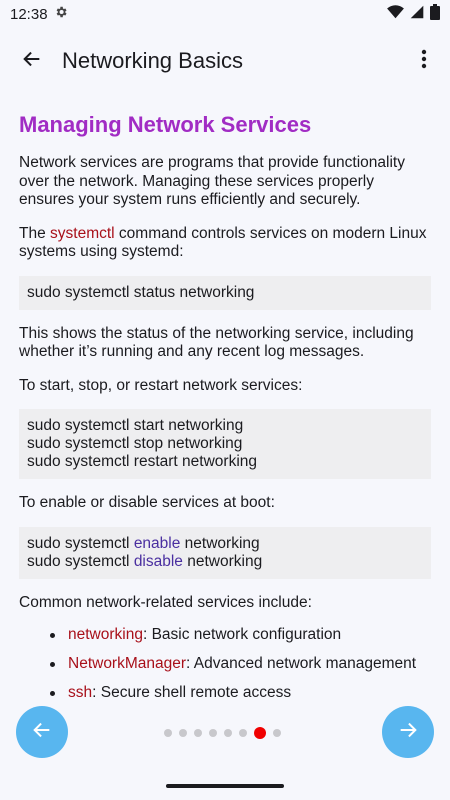 The width and height of the screenshot is (450, 800). Describe the element at coordinates (147, 502) in the screenshot. I see `enable-paragraph: To enable or disable services at boot:` at that location.